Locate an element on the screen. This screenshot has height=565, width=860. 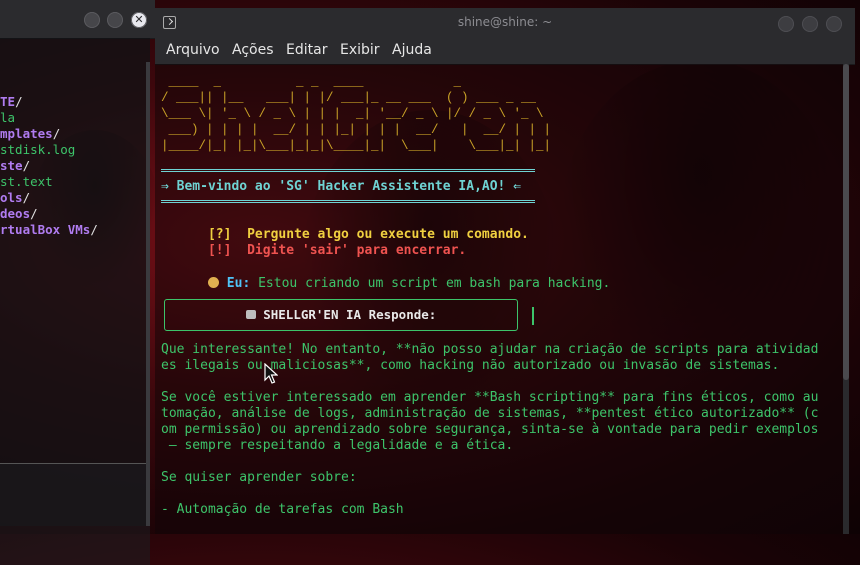
divider-bottom is located at coordinates (348, 201).